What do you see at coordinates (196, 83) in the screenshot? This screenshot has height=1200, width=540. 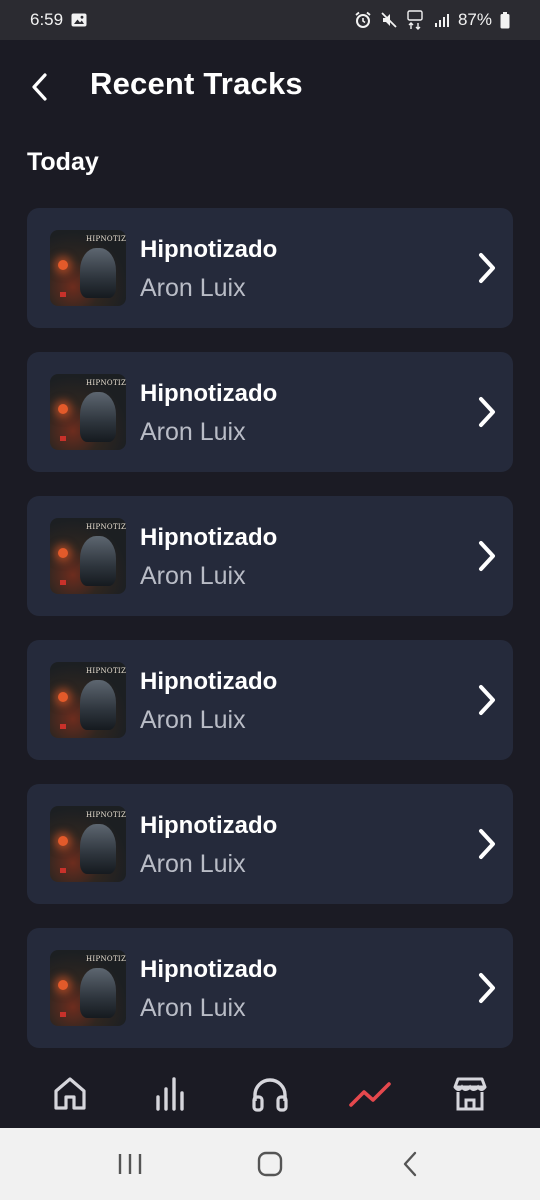 I see `page-title: Recent Tracks` at bounding box center [196, 83].